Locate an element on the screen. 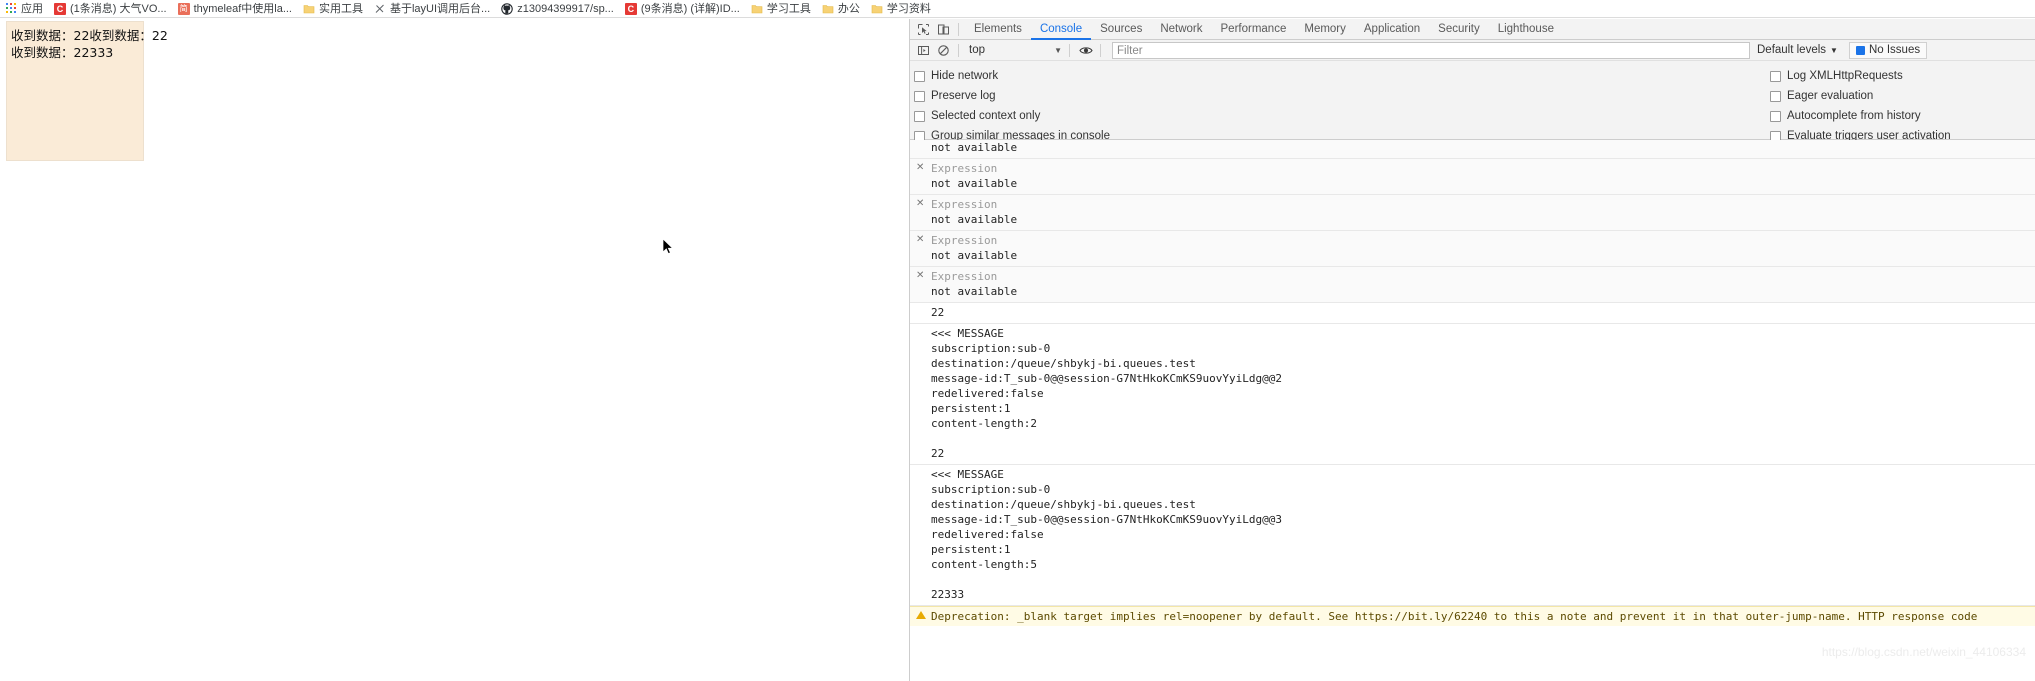 This screenshot has width=2035, height=681. csdn-icon: C is located at coordinates (60, 8).